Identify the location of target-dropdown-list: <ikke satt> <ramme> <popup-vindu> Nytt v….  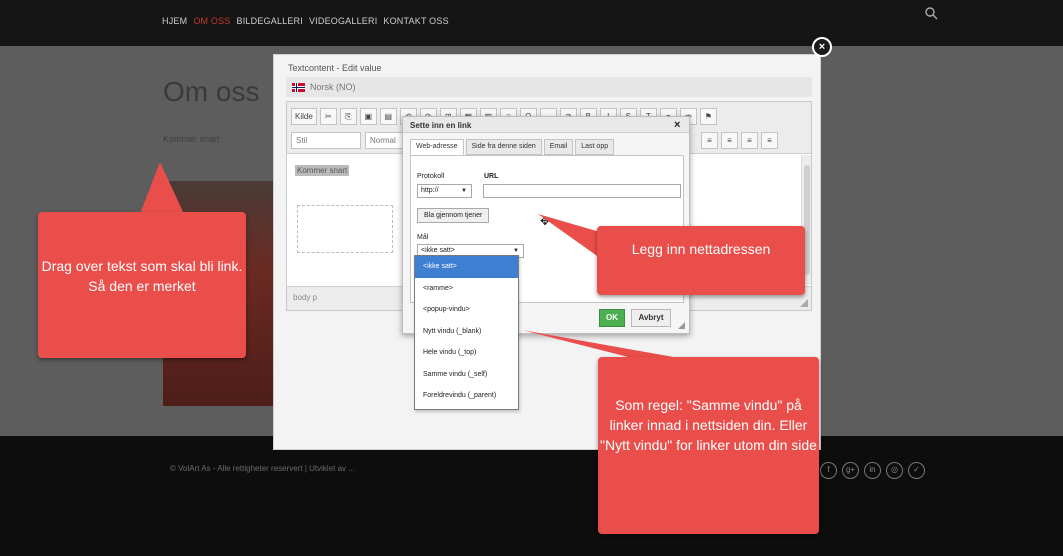
(466, 332).